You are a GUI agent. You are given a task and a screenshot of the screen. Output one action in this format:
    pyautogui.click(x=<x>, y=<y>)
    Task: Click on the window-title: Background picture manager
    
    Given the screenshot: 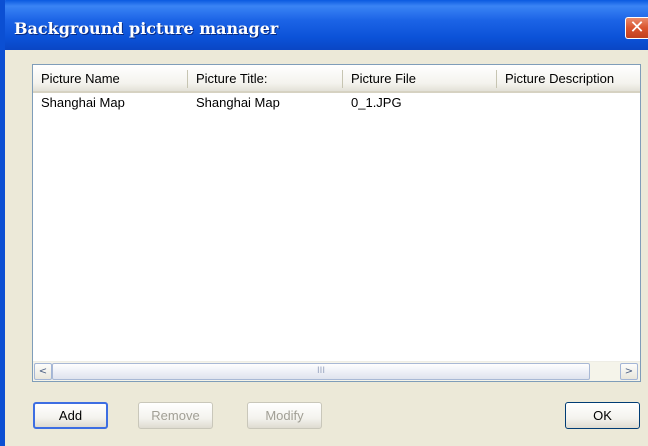 What is the action you would take?
    pyautogui.click(x=146, y=28)
    